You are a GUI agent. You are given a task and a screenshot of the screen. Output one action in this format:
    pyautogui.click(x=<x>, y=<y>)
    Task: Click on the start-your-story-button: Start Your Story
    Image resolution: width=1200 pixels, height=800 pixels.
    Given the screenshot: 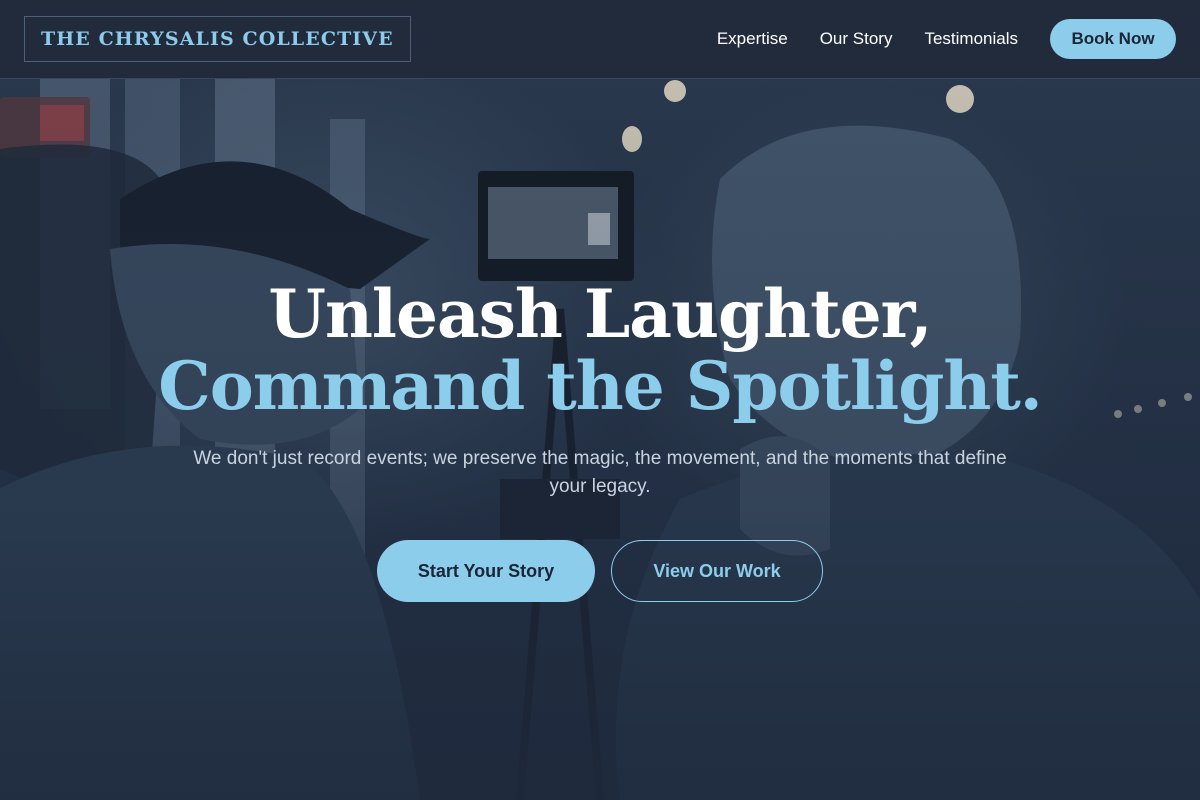 What is the action you would take?
    pyautogui.click(x=486, y=571)
    